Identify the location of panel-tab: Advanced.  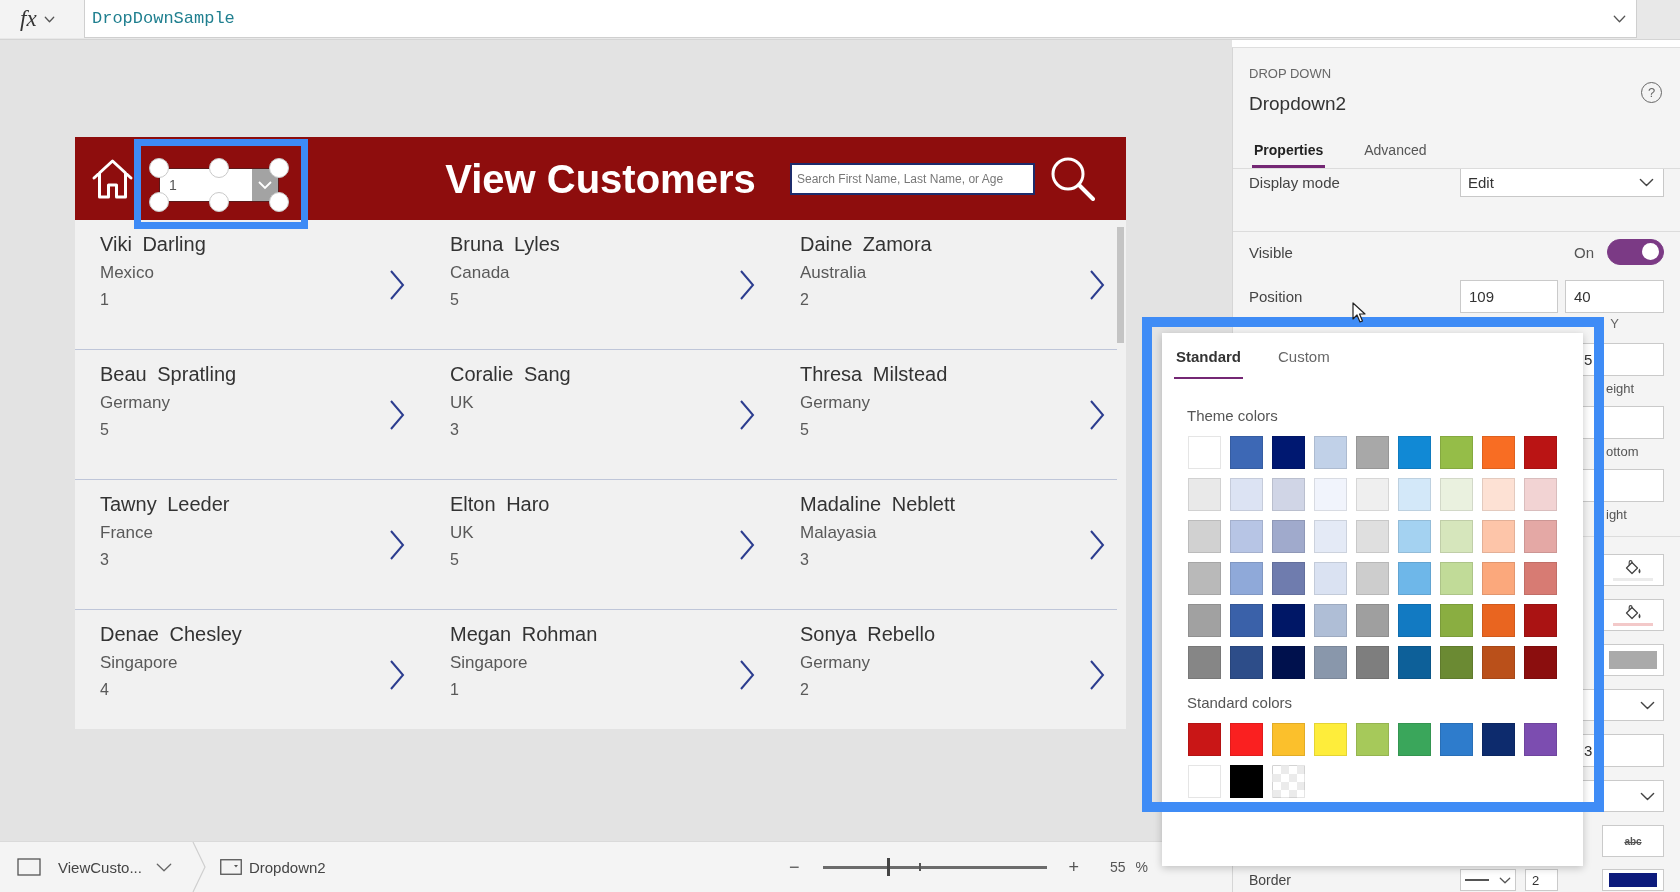
(1395, 150).